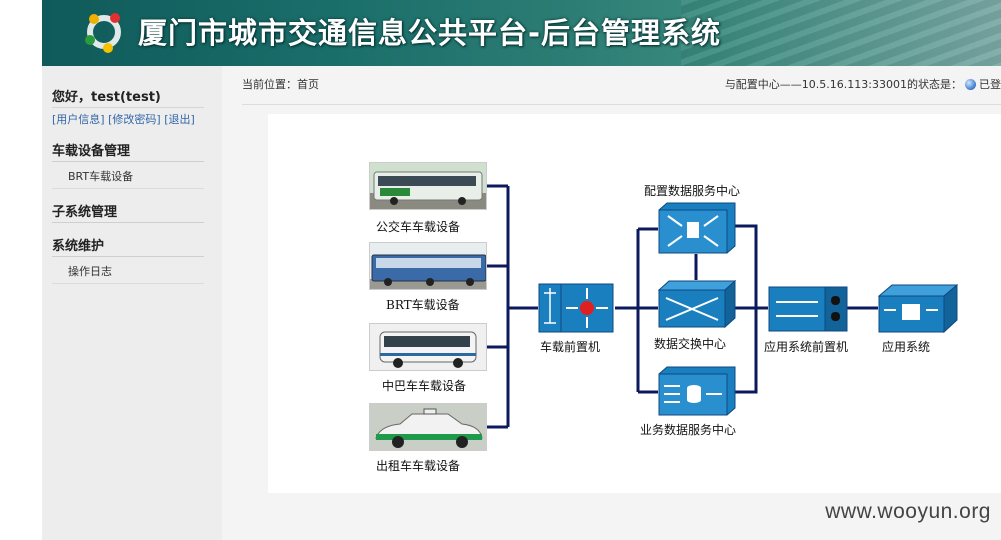 The height and width of the screenshot is (540, 1001). Describe the element at coordinates (21, 270) in the screenshot. I see `left-margin` at that location.